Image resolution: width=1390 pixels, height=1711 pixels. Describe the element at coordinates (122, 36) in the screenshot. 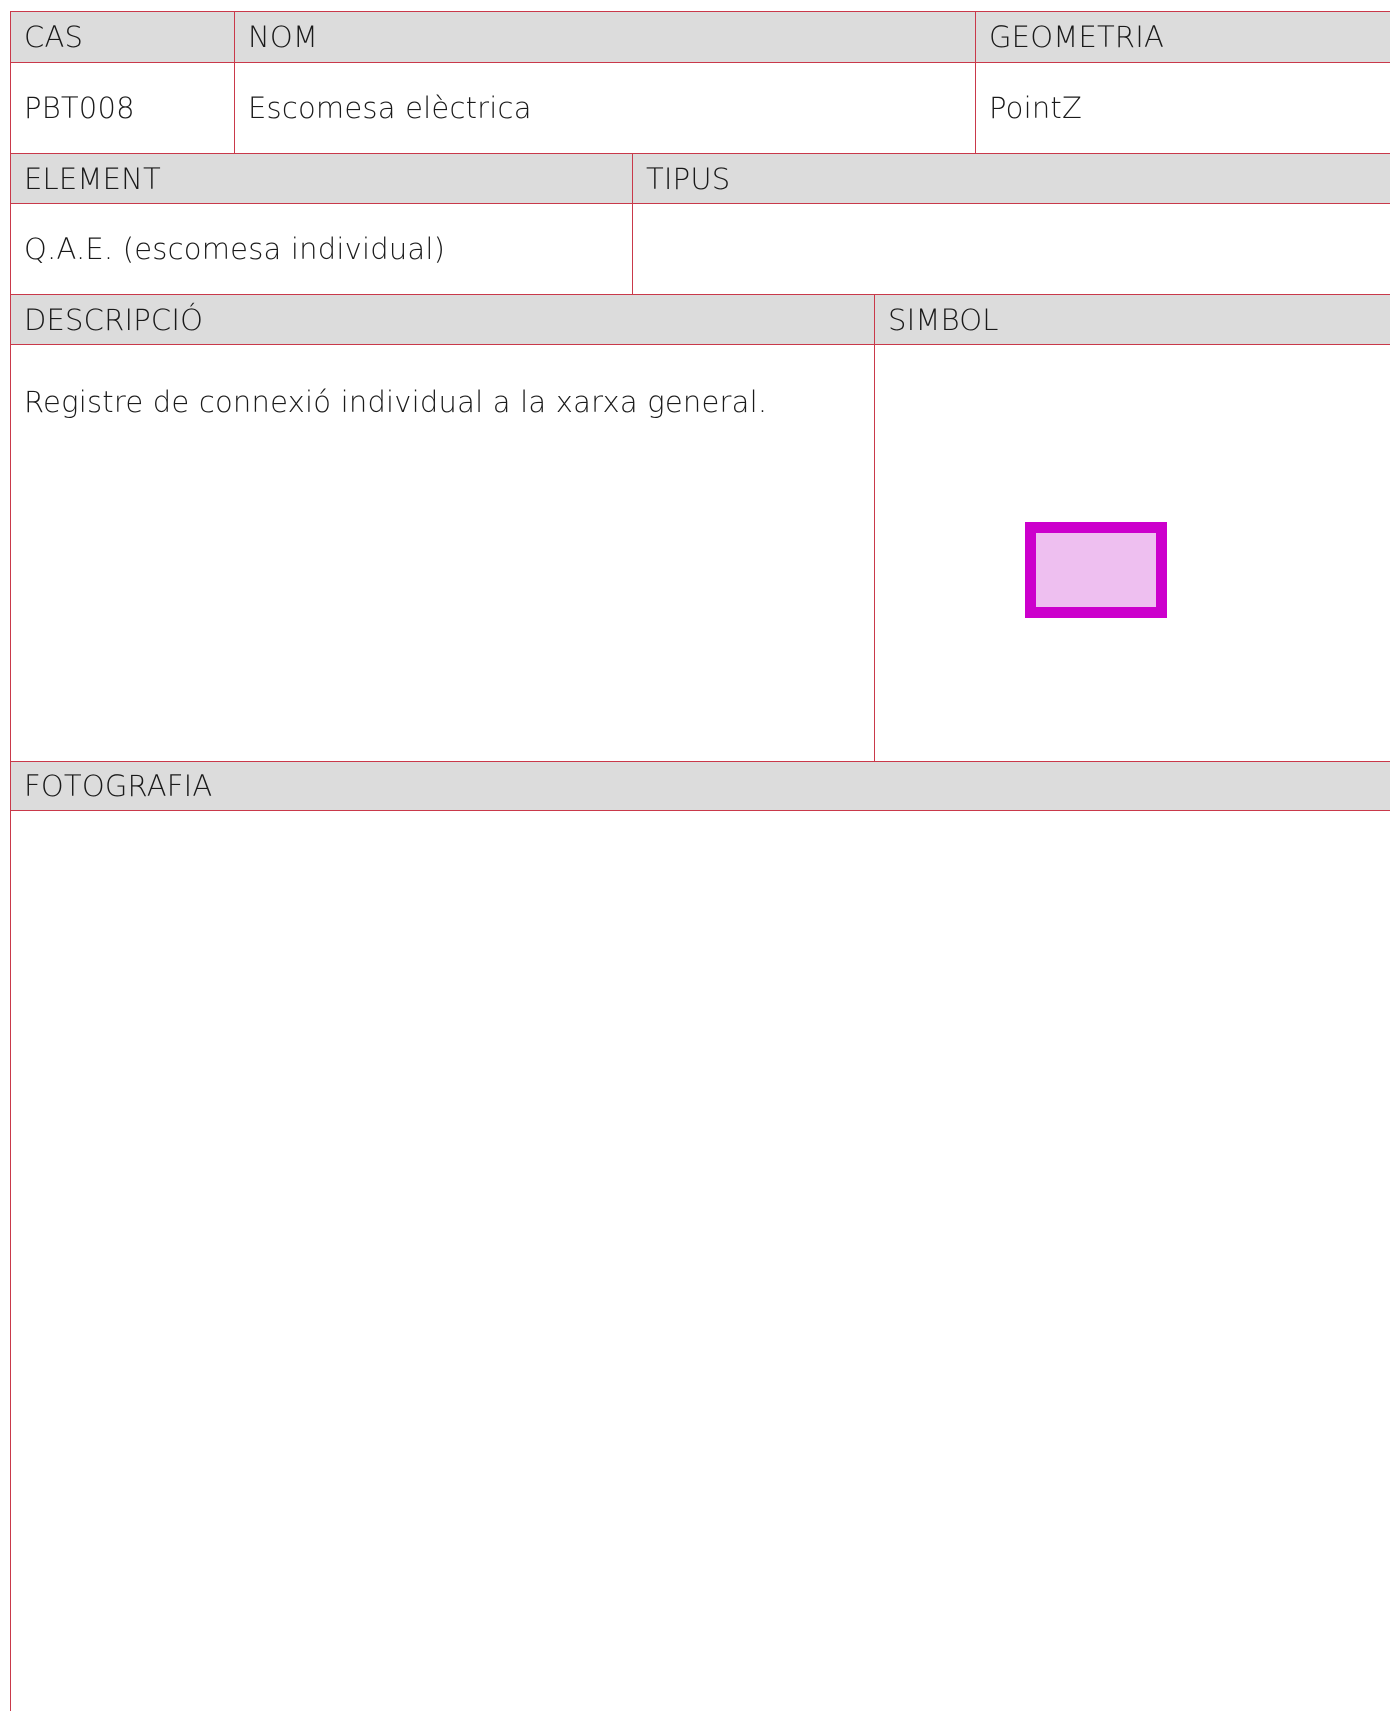

I see `cas-header: CAS` at that location.